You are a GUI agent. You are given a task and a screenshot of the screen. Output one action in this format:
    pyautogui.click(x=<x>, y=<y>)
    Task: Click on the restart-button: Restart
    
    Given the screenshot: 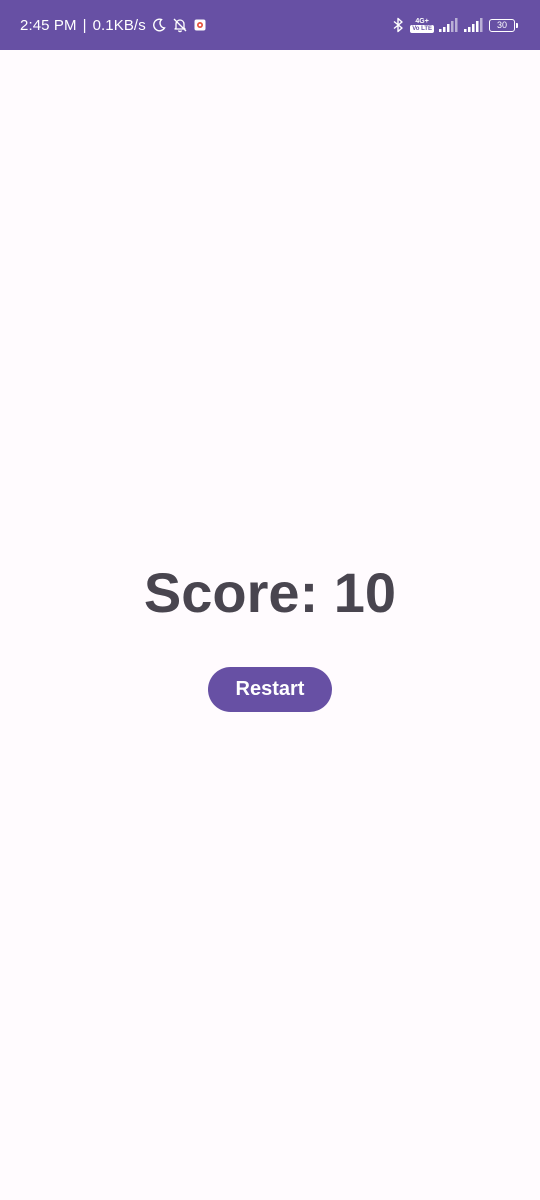 What is the action you would take?
    pyautogui.click(x=270, y=689)
    